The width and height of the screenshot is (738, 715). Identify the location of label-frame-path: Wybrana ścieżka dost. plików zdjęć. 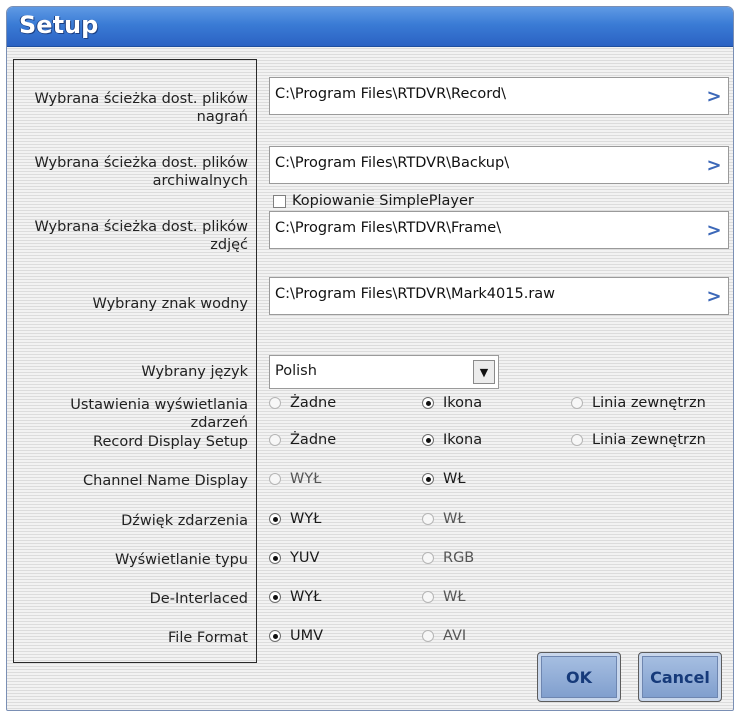
(141, 236).